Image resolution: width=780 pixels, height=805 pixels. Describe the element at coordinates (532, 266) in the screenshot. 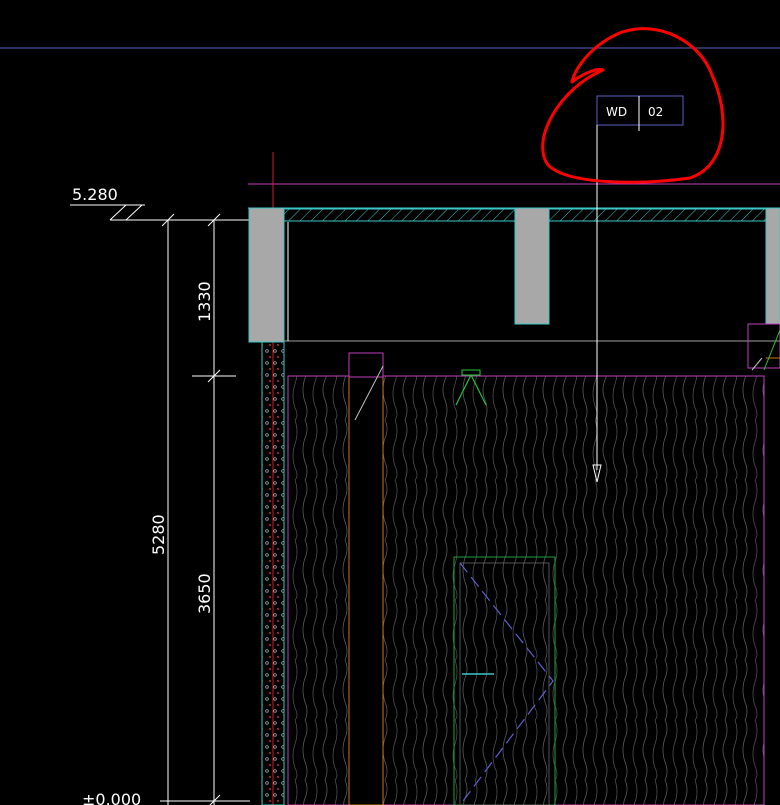

I see `middle-beam` at that location.